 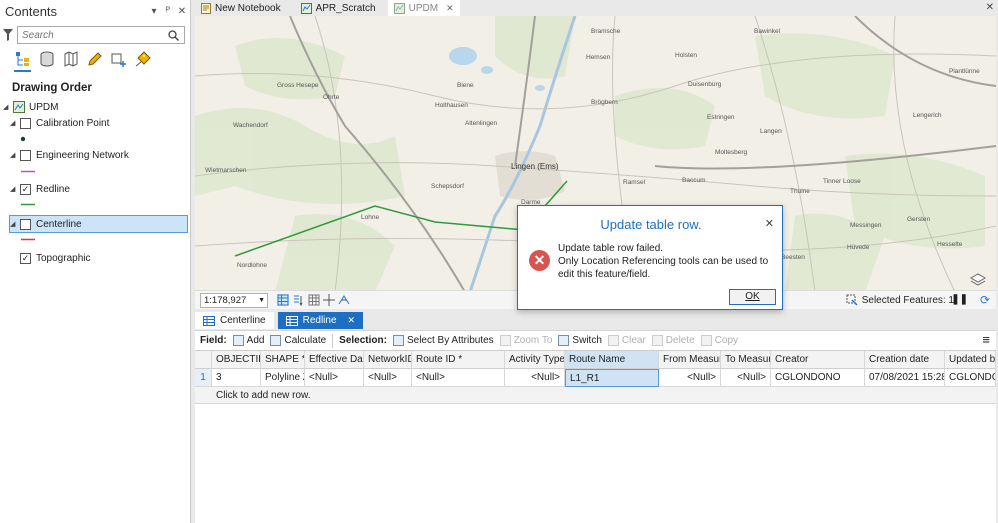 What do you see at coordinates (613, 340) in the screenshot?
I see `clear-icon` at bounding box center [613, 340].